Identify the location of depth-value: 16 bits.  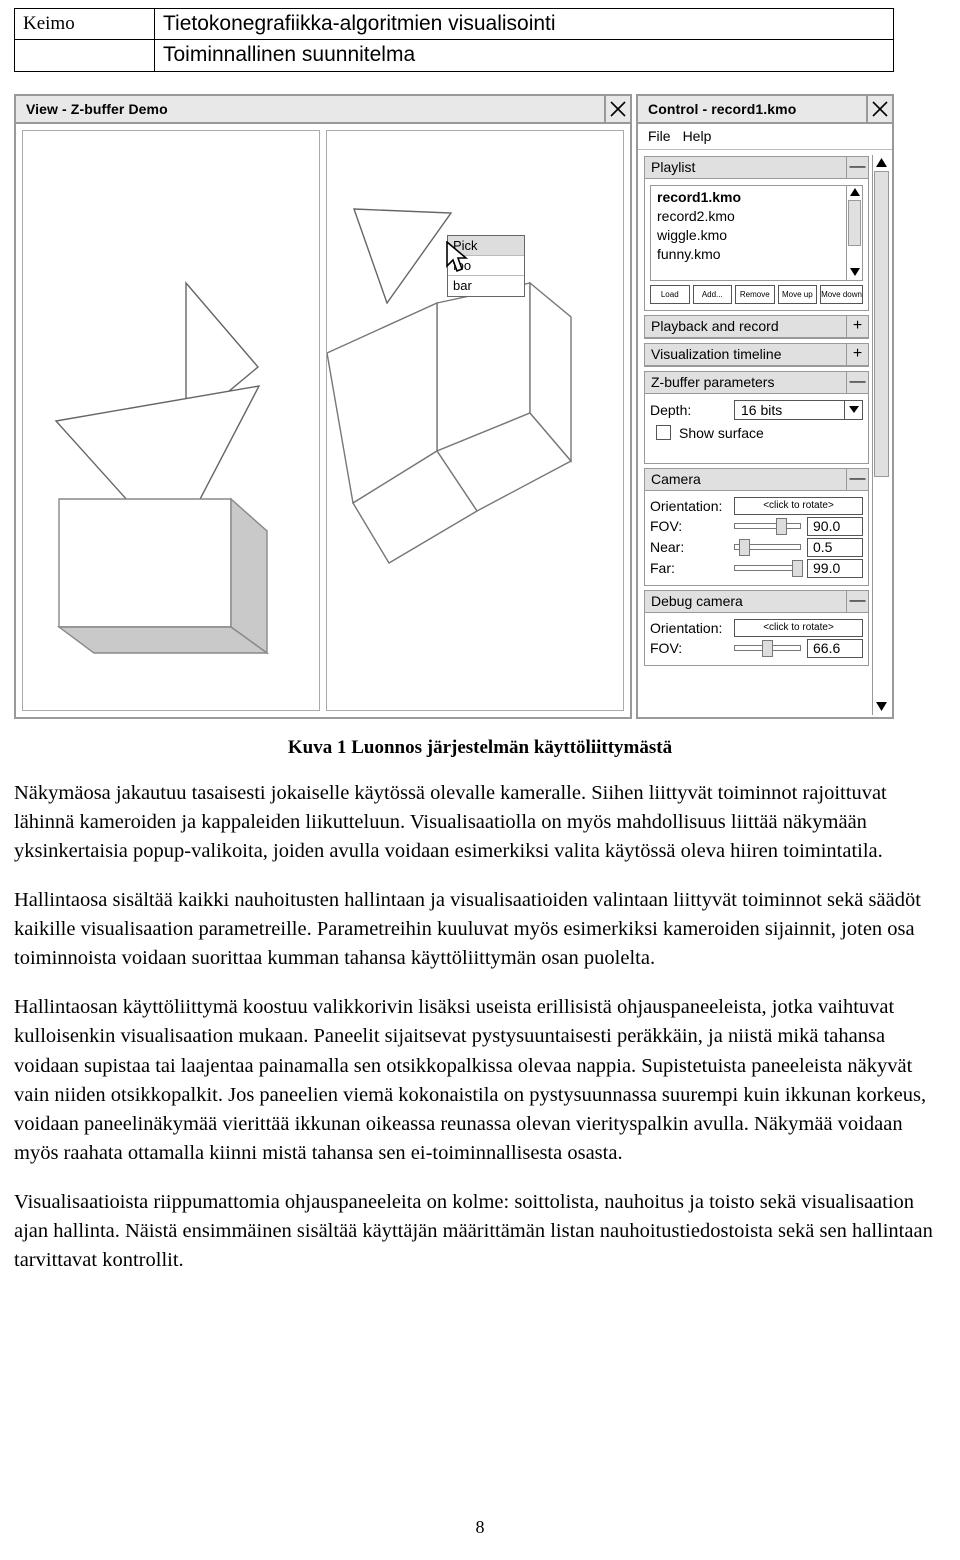
(762, 409).